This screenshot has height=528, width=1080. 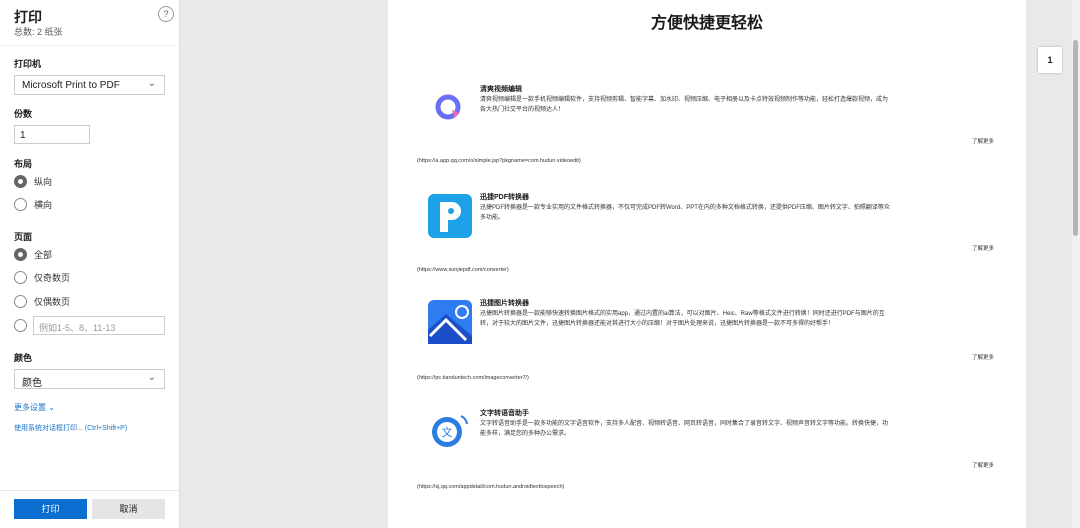 I want to click on color-select: 颜色 ⌄, so click(x=89, y=379).